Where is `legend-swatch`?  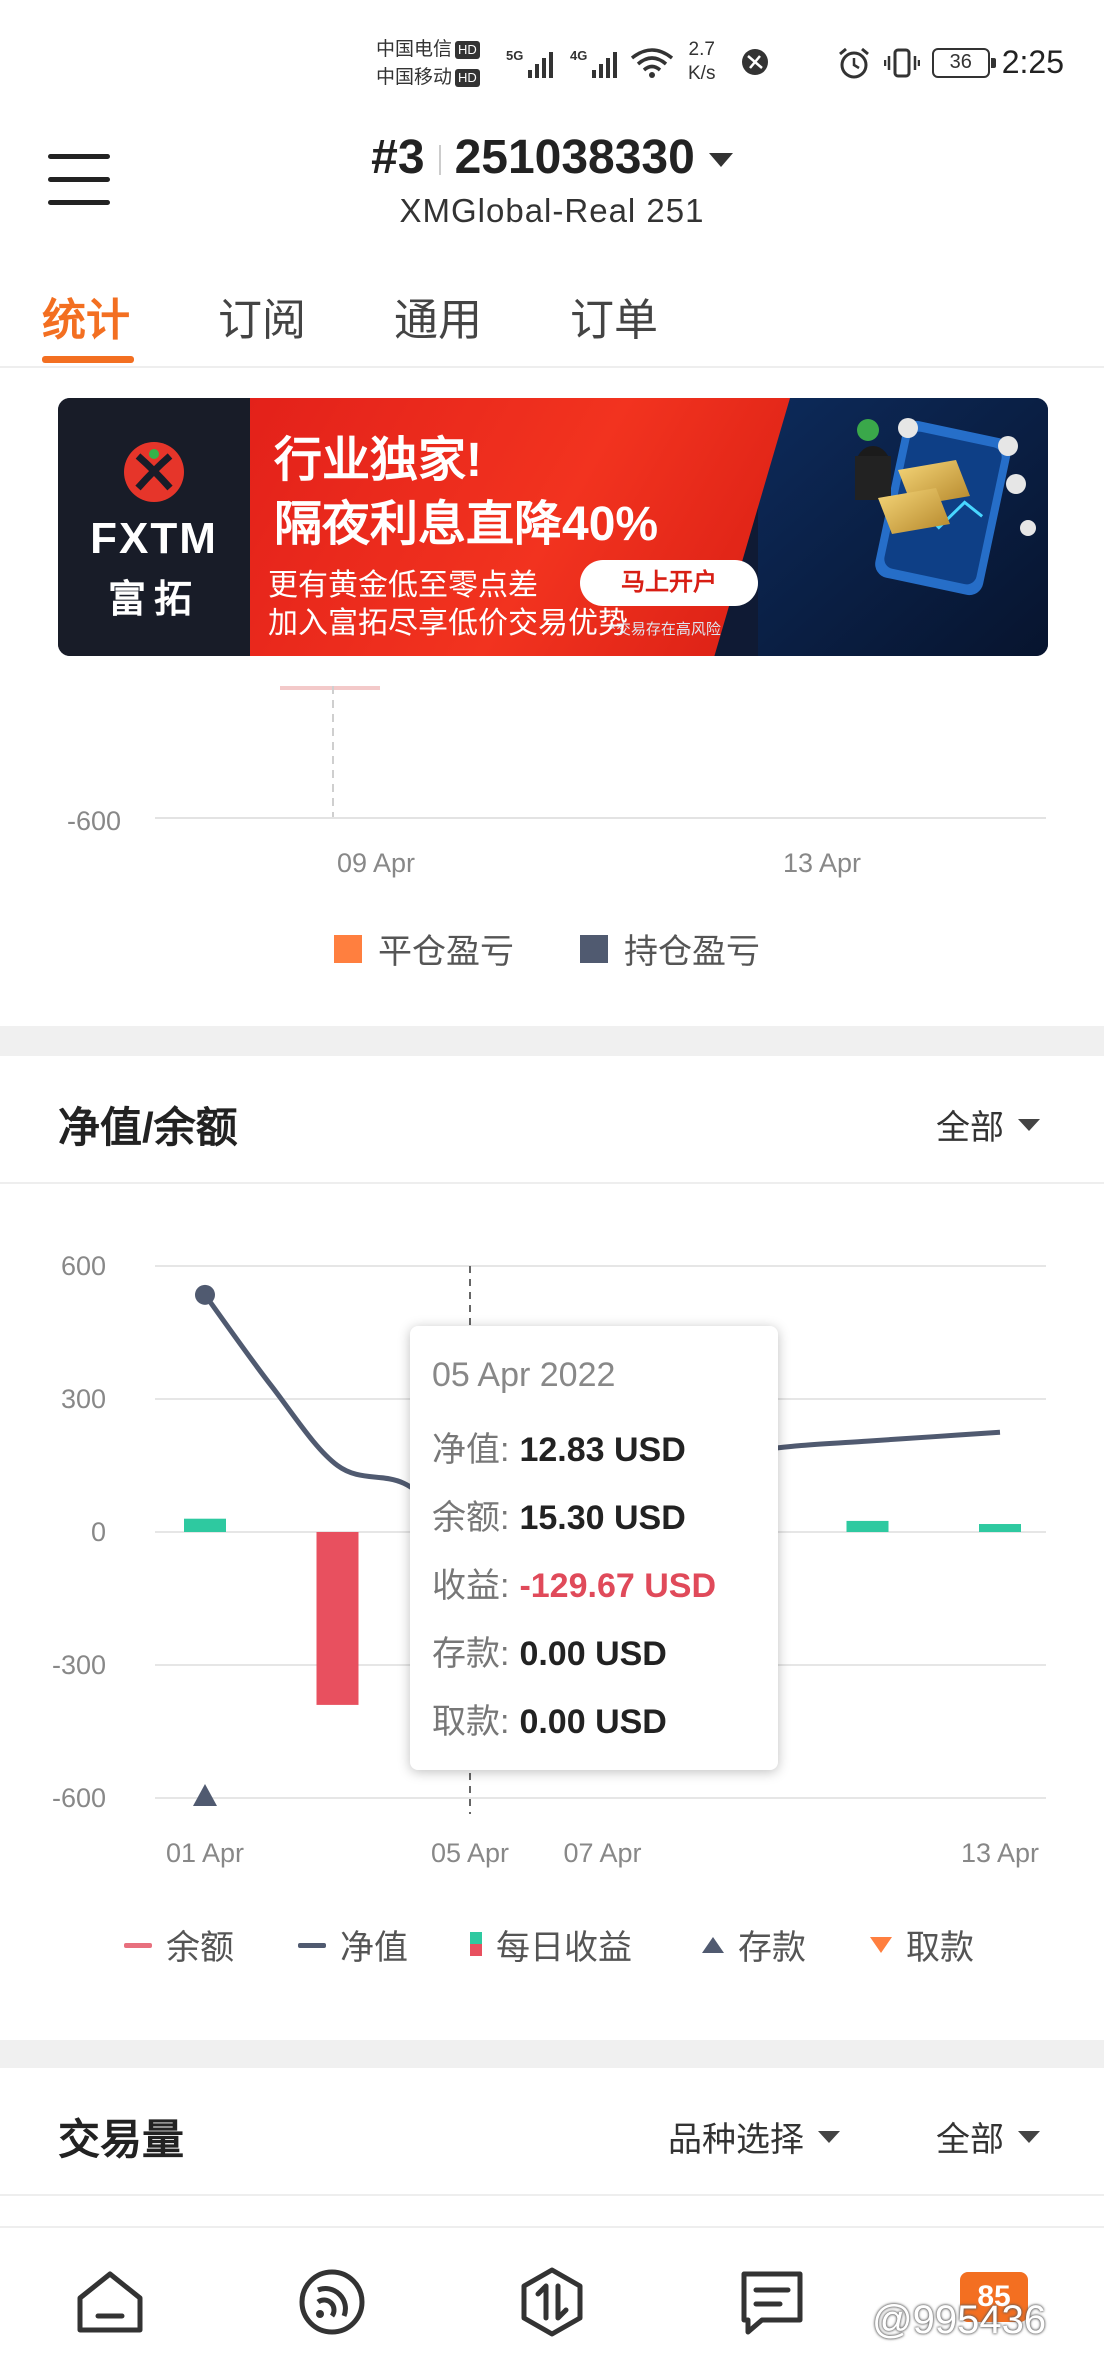
legend-swatch is located at coordinates (348, 948).